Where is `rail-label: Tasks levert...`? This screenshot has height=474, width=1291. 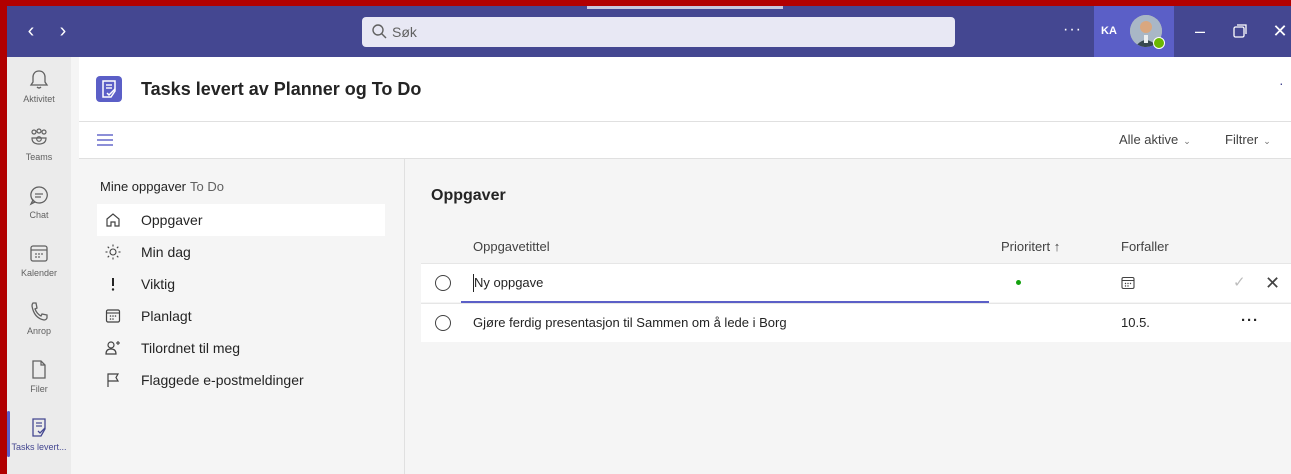 rail-label: Tasks levert... is located at coordinates (39, 447).